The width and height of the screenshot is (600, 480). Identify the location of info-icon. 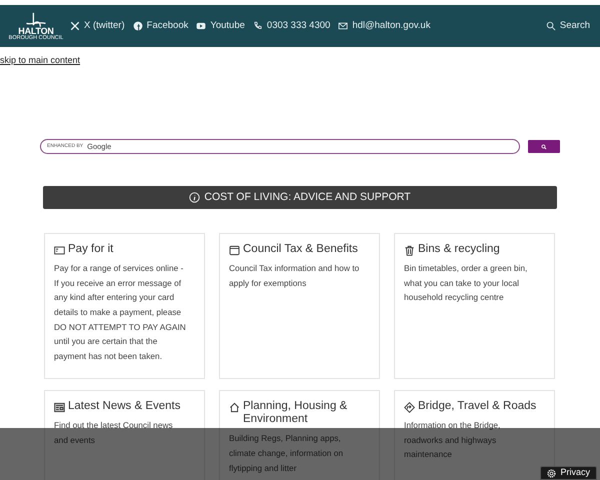
(194, 197).